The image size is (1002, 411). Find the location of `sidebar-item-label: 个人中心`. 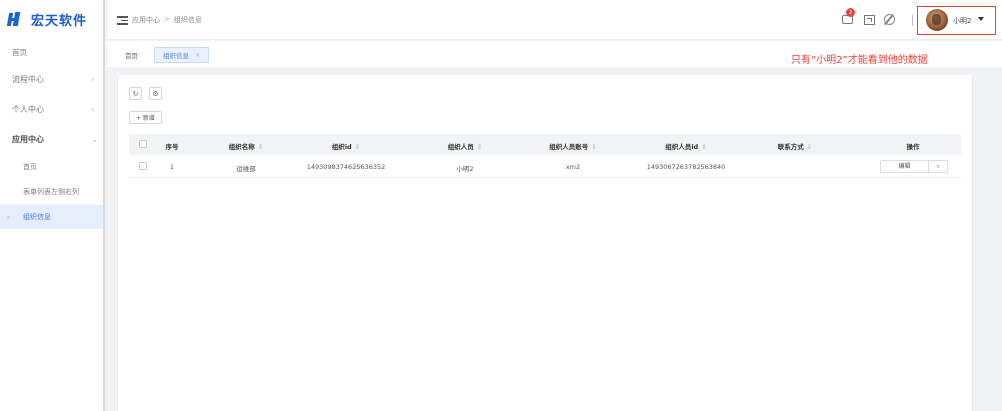

sidebar-item-label: 个人中心 is located at coordinates (28, 109).